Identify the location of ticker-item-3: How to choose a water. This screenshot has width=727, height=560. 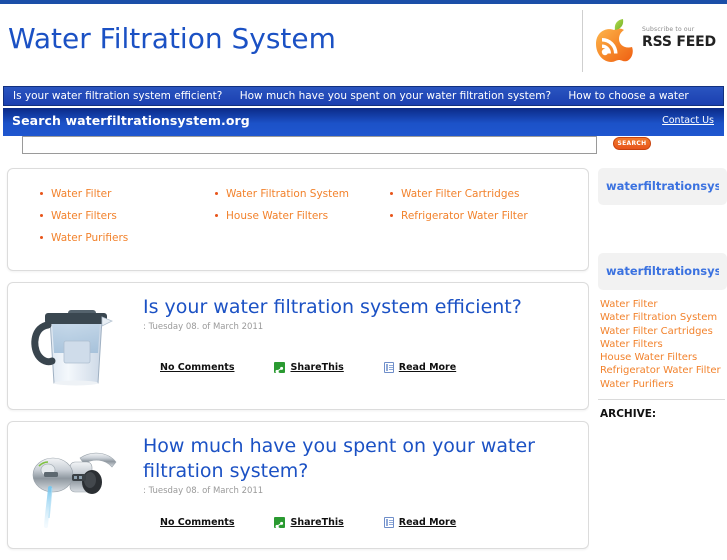
(628, 96).